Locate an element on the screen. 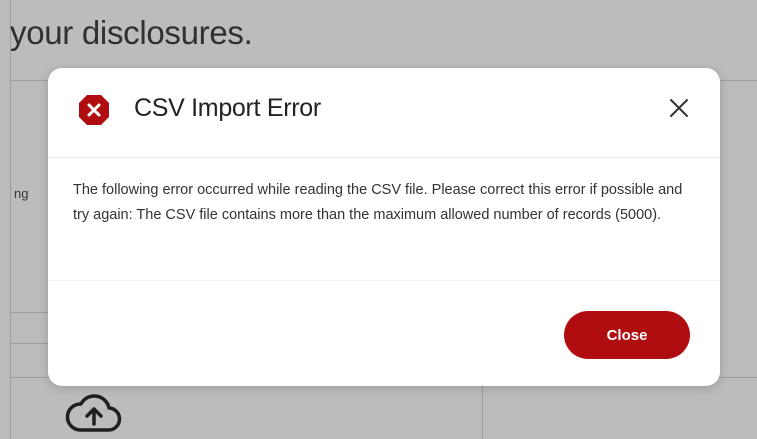 The height and width of the screenshot is (439, 757). error-hexagon-icon is located at coordinates (94, 110).